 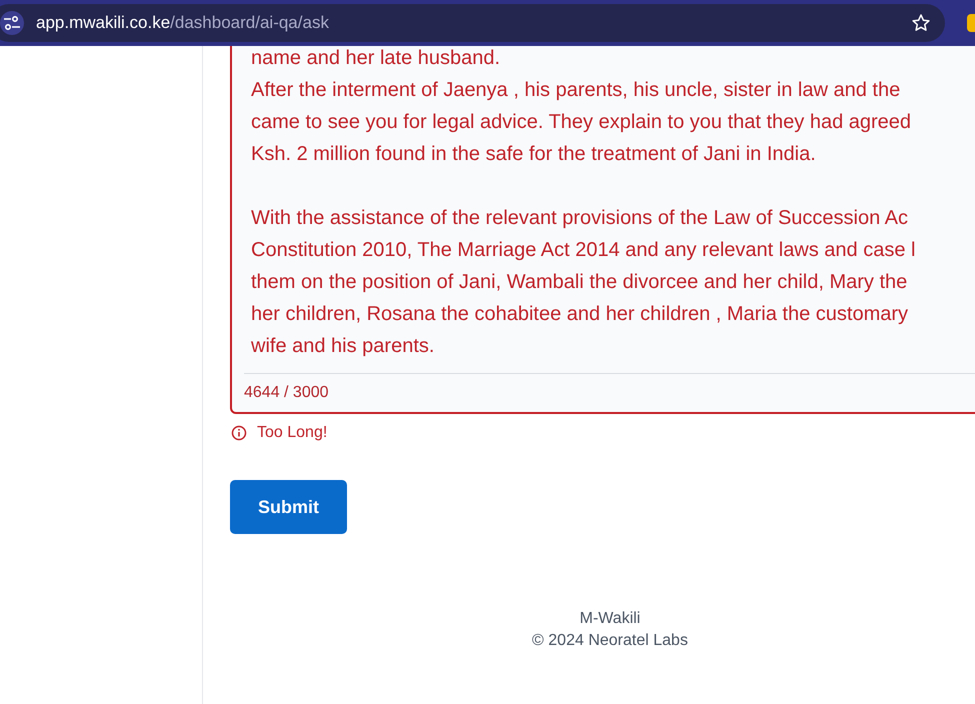 What do you see at coordinates (288, 507) in the screenshot?
I see `submit-button: Submit` at bounding box center [288, 507].